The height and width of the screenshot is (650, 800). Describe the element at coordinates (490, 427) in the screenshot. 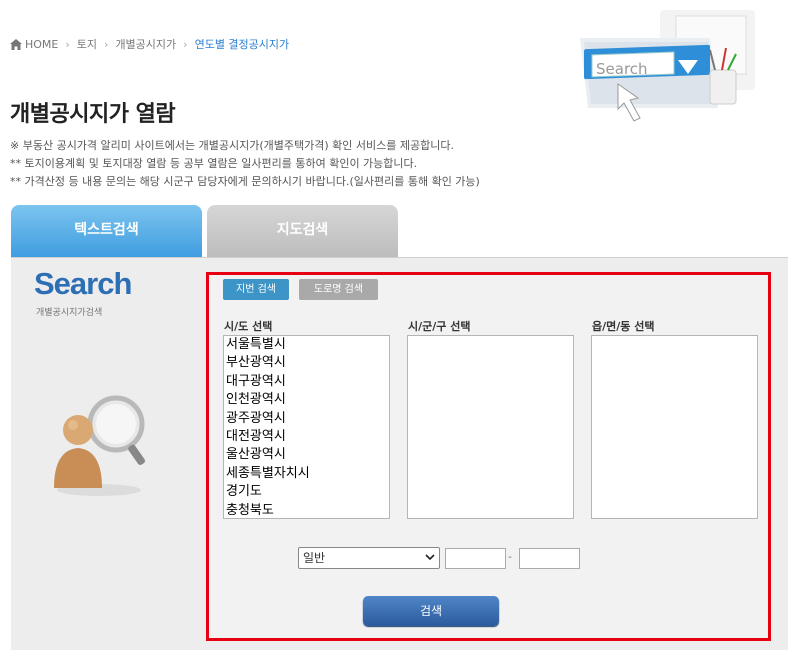

I see `sigungu-listbox` at that location.